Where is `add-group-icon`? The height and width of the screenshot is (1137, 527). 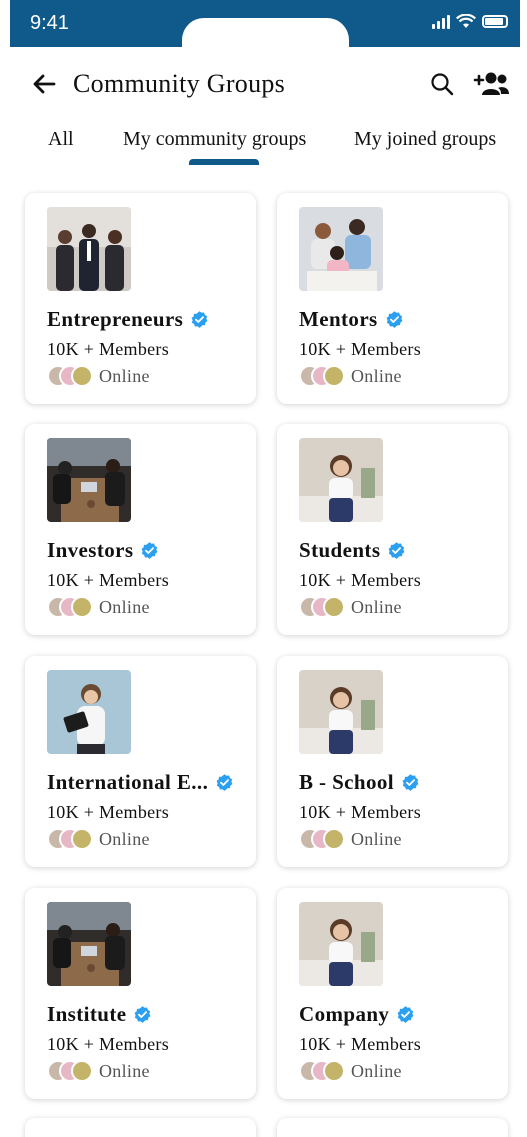
add-group-icon is located at coordinates (491, 83).